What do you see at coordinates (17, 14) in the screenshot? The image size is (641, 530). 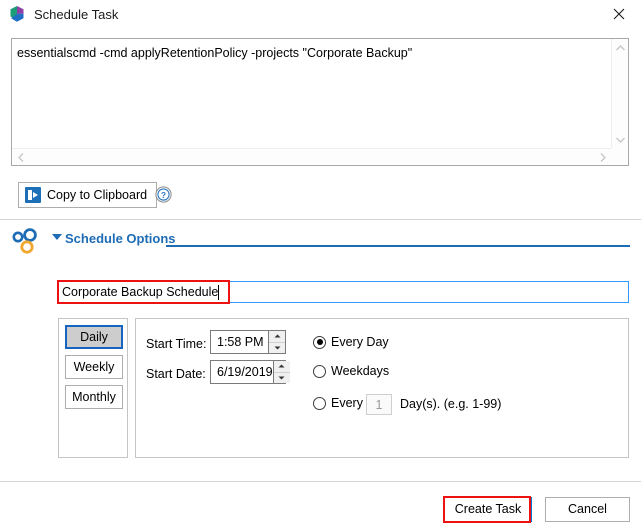 I see `app-logo-icon` at bounding box center [17, 14].